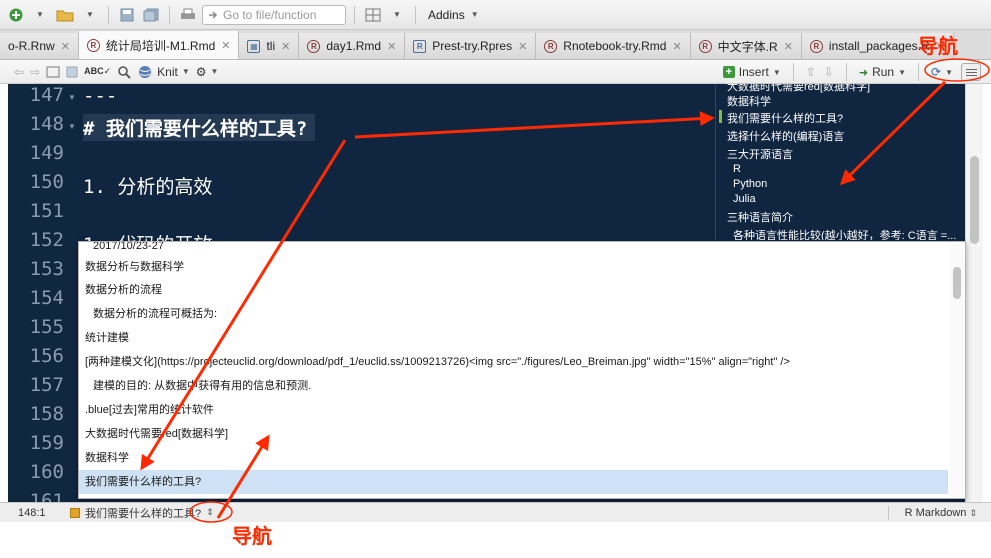 The height and width of the screenshot is (558, 991). I want to click on new-file-icon, so click(16, 15).